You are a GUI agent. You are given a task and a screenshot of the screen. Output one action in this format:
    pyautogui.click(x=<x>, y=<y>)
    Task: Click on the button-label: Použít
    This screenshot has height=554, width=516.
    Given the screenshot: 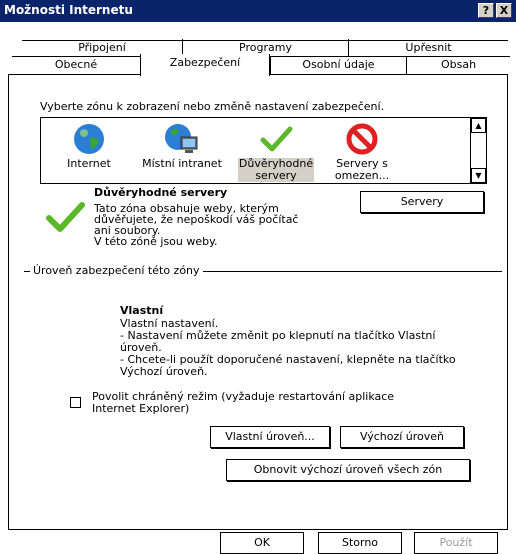 What is the action you would take?
    pyautogui.click(x=456, y=542)
    